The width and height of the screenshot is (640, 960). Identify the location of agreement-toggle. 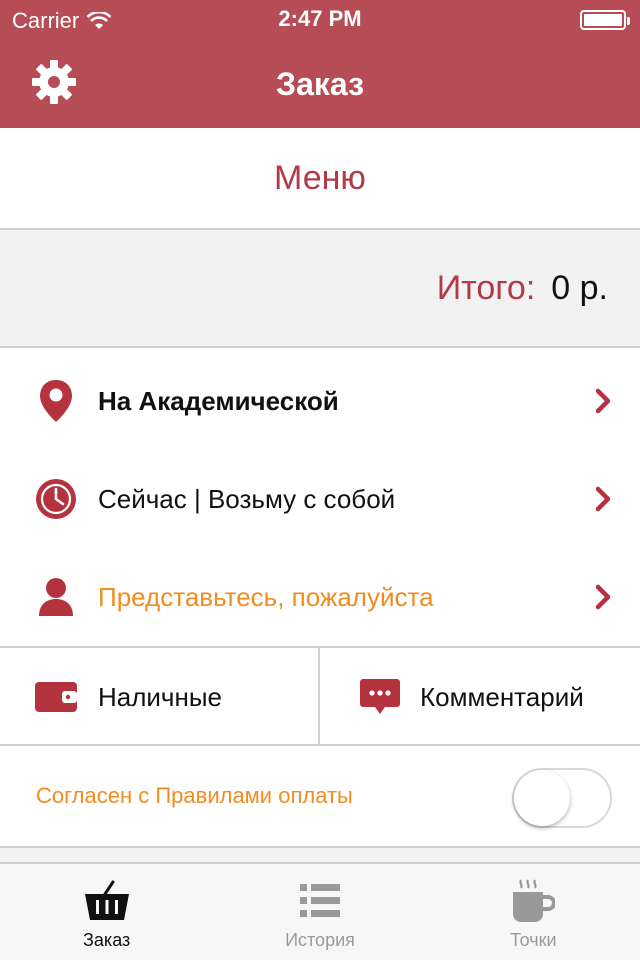
(562, 798).